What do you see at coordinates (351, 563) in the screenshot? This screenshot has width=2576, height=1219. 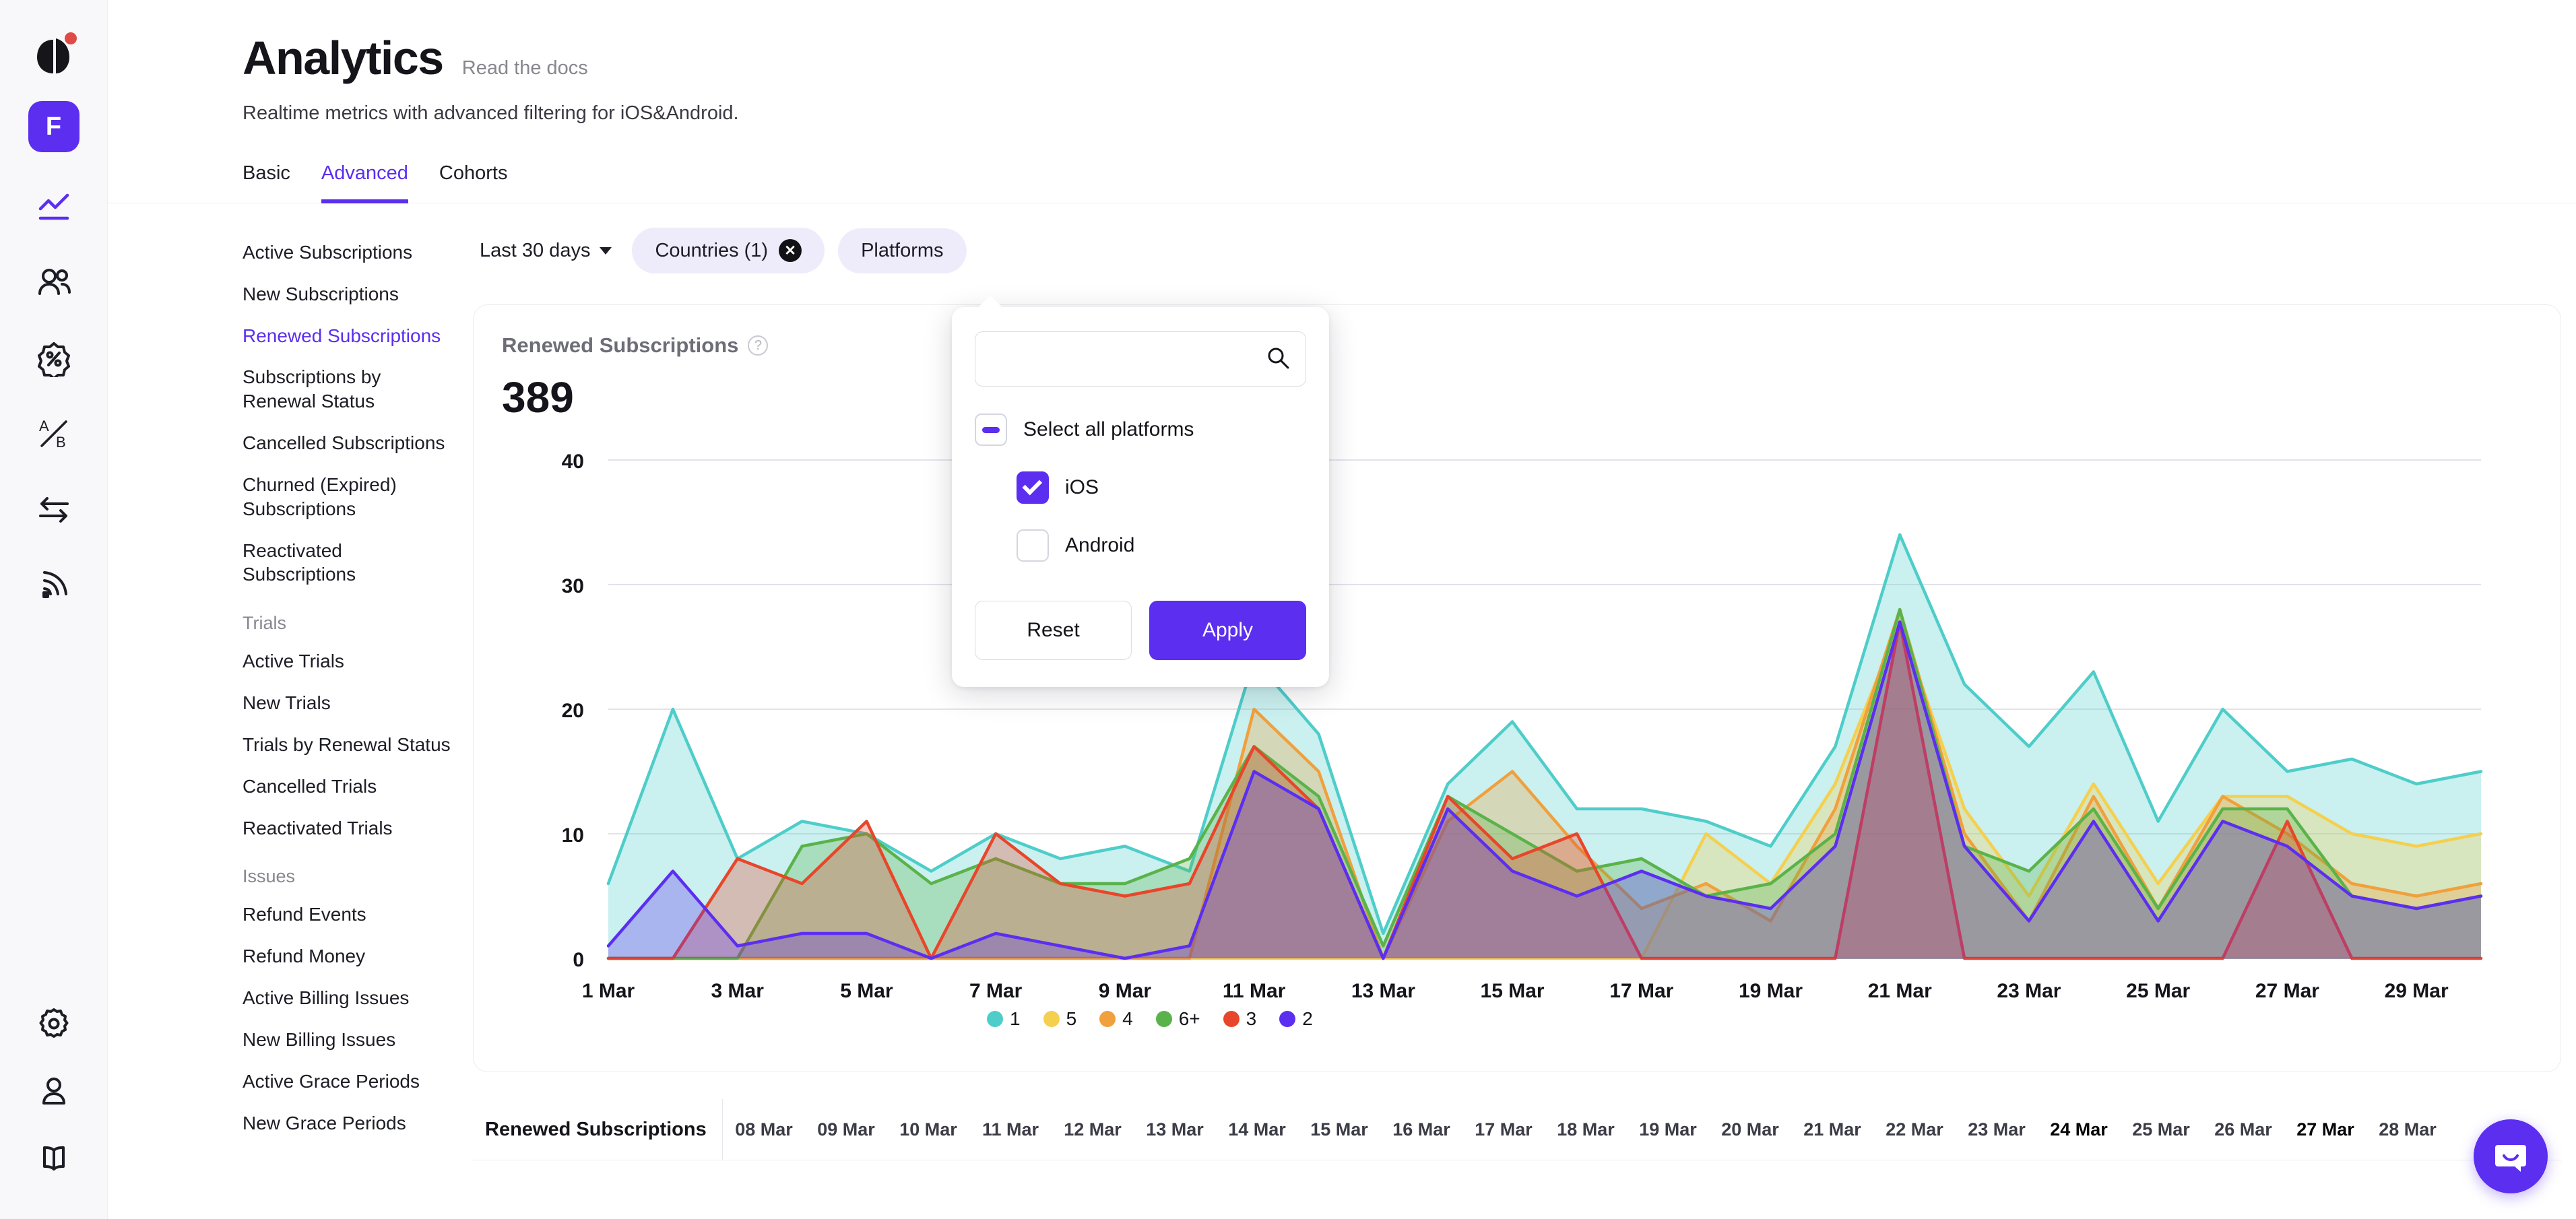 I see `sidebar-item-reactivated-subscriptions: Reactivated Subscriptions` at bounding box center [351, 563].